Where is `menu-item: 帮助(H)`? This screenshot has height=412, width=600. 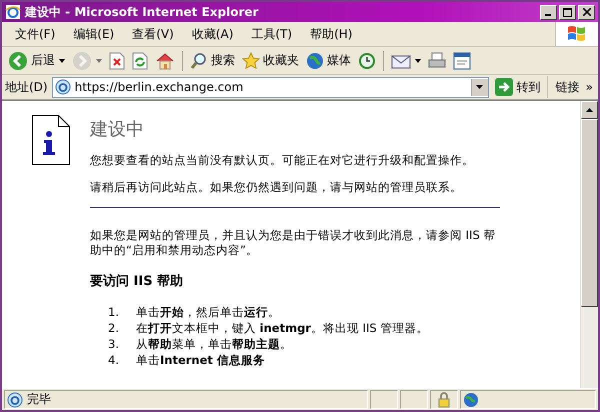 menu-item: 帮助(H) is located at coordinates (331, 34).